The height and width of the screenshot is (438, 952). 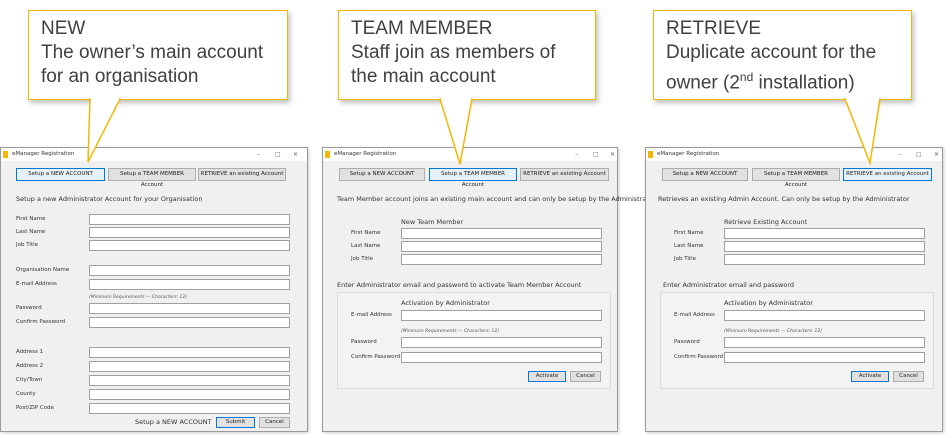 What do you see at coordinates (862, 131) in the screenshot?
I see `callout-pointer` at bounding box center [862, 131].